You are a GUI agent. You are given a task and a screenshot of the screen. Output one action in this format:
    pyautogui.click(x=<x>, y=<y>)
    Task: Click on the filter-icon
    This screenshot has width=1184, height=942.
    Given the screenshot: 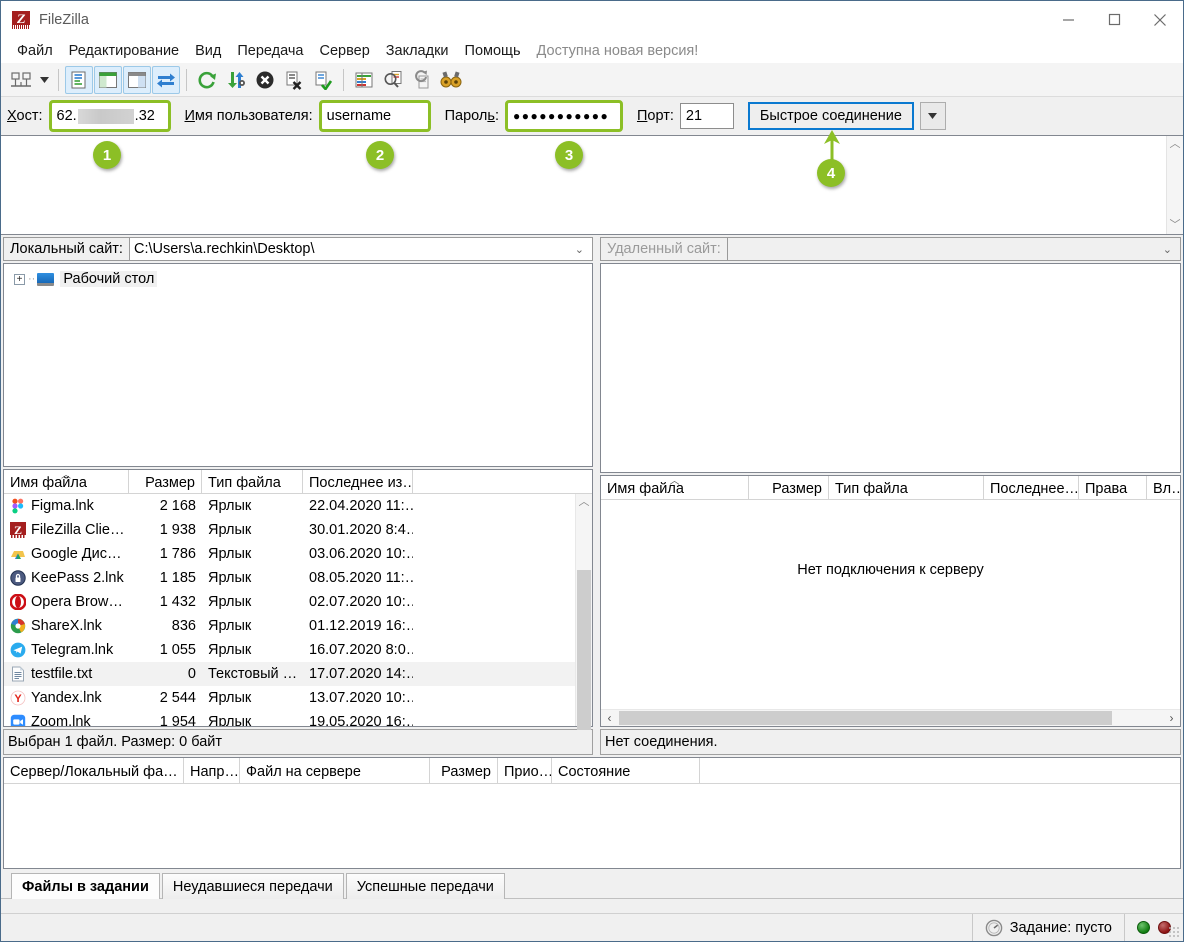 What is the action you would take?
    pyautogui.click(x=364, y=80)
    